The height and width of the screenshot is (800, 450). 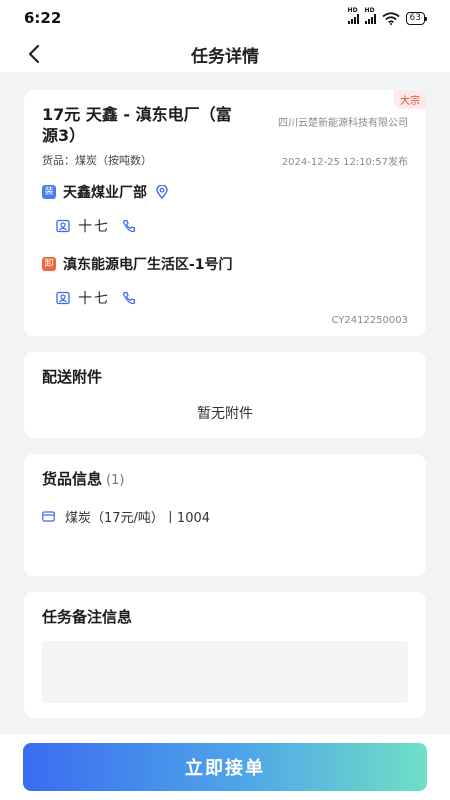 I want to click on goods-info-title: 货品信息, so click(x=72, y=479).